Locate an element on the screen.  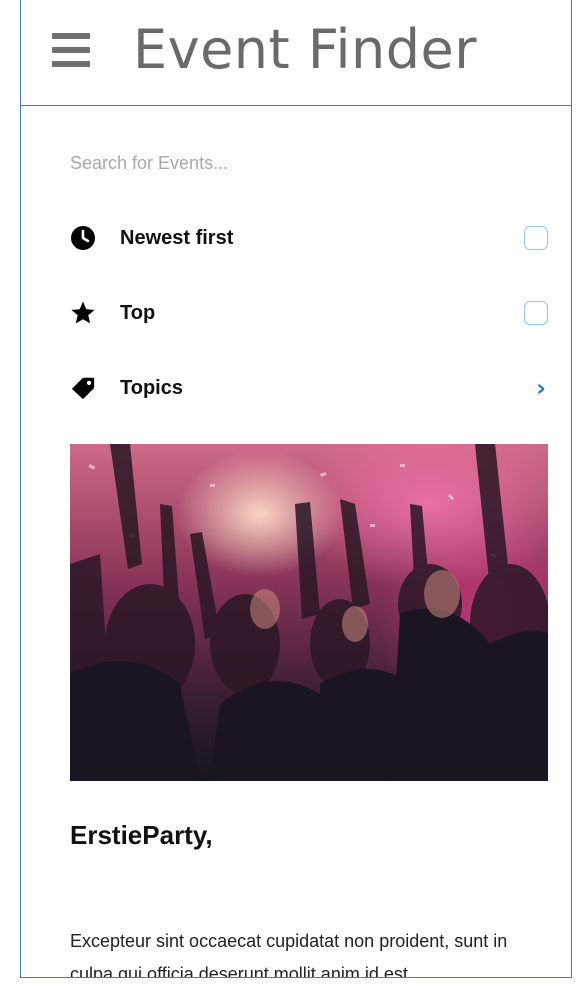
confetti is located at coordinates (292, 510).